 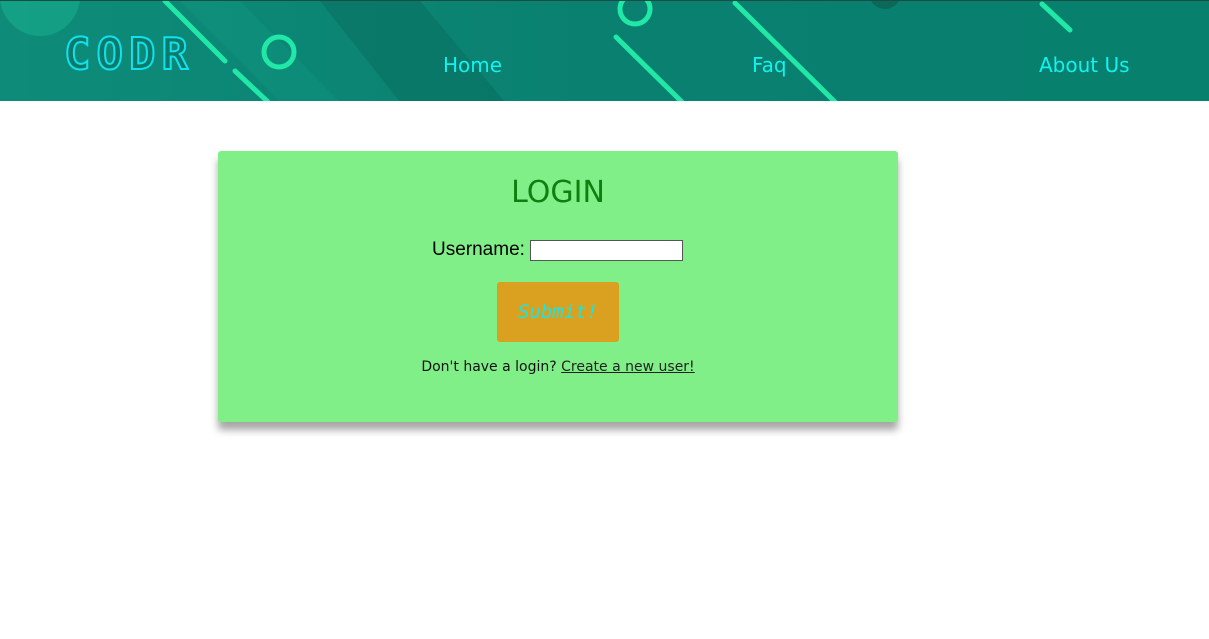 I want to click on login-title: LOGIN, so click(x=558, y=192).